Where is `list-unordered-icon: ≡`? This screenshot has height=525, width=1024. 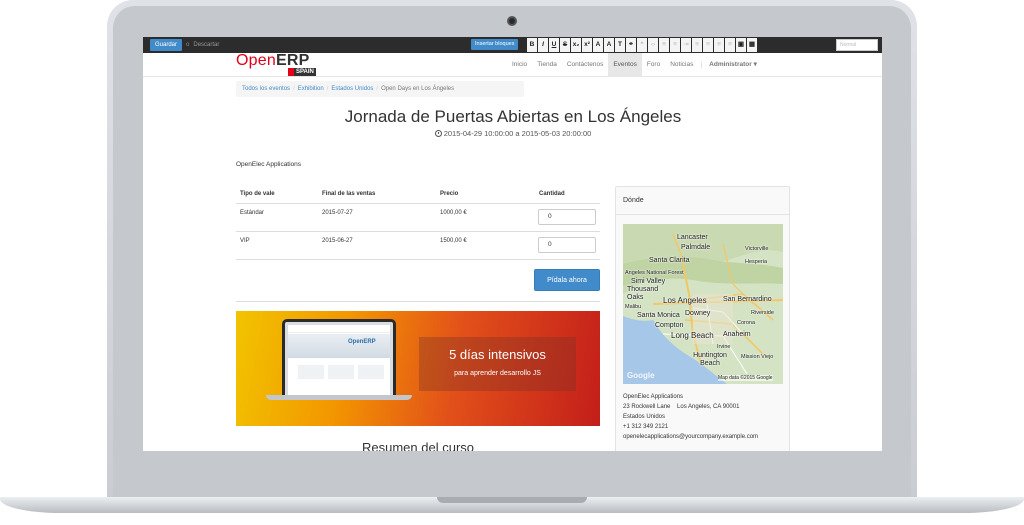
list-unordered-icon: ≡ is located at coordinates (675, 45).